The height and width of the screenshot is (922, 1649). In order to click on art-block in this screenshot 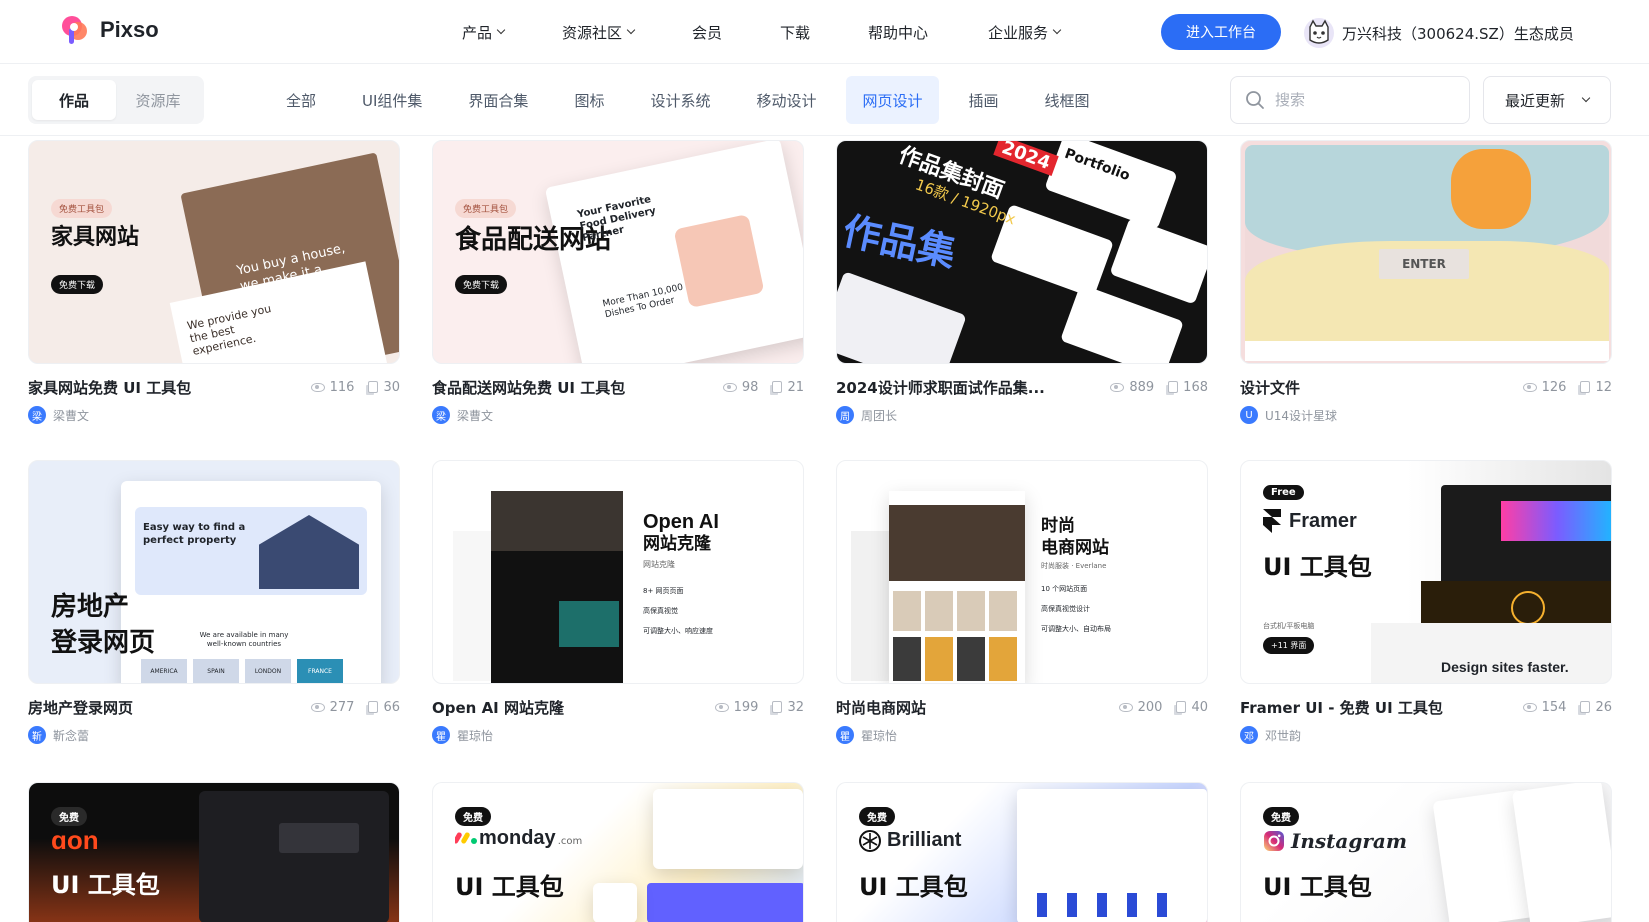, I will do `click(589, 624)`.